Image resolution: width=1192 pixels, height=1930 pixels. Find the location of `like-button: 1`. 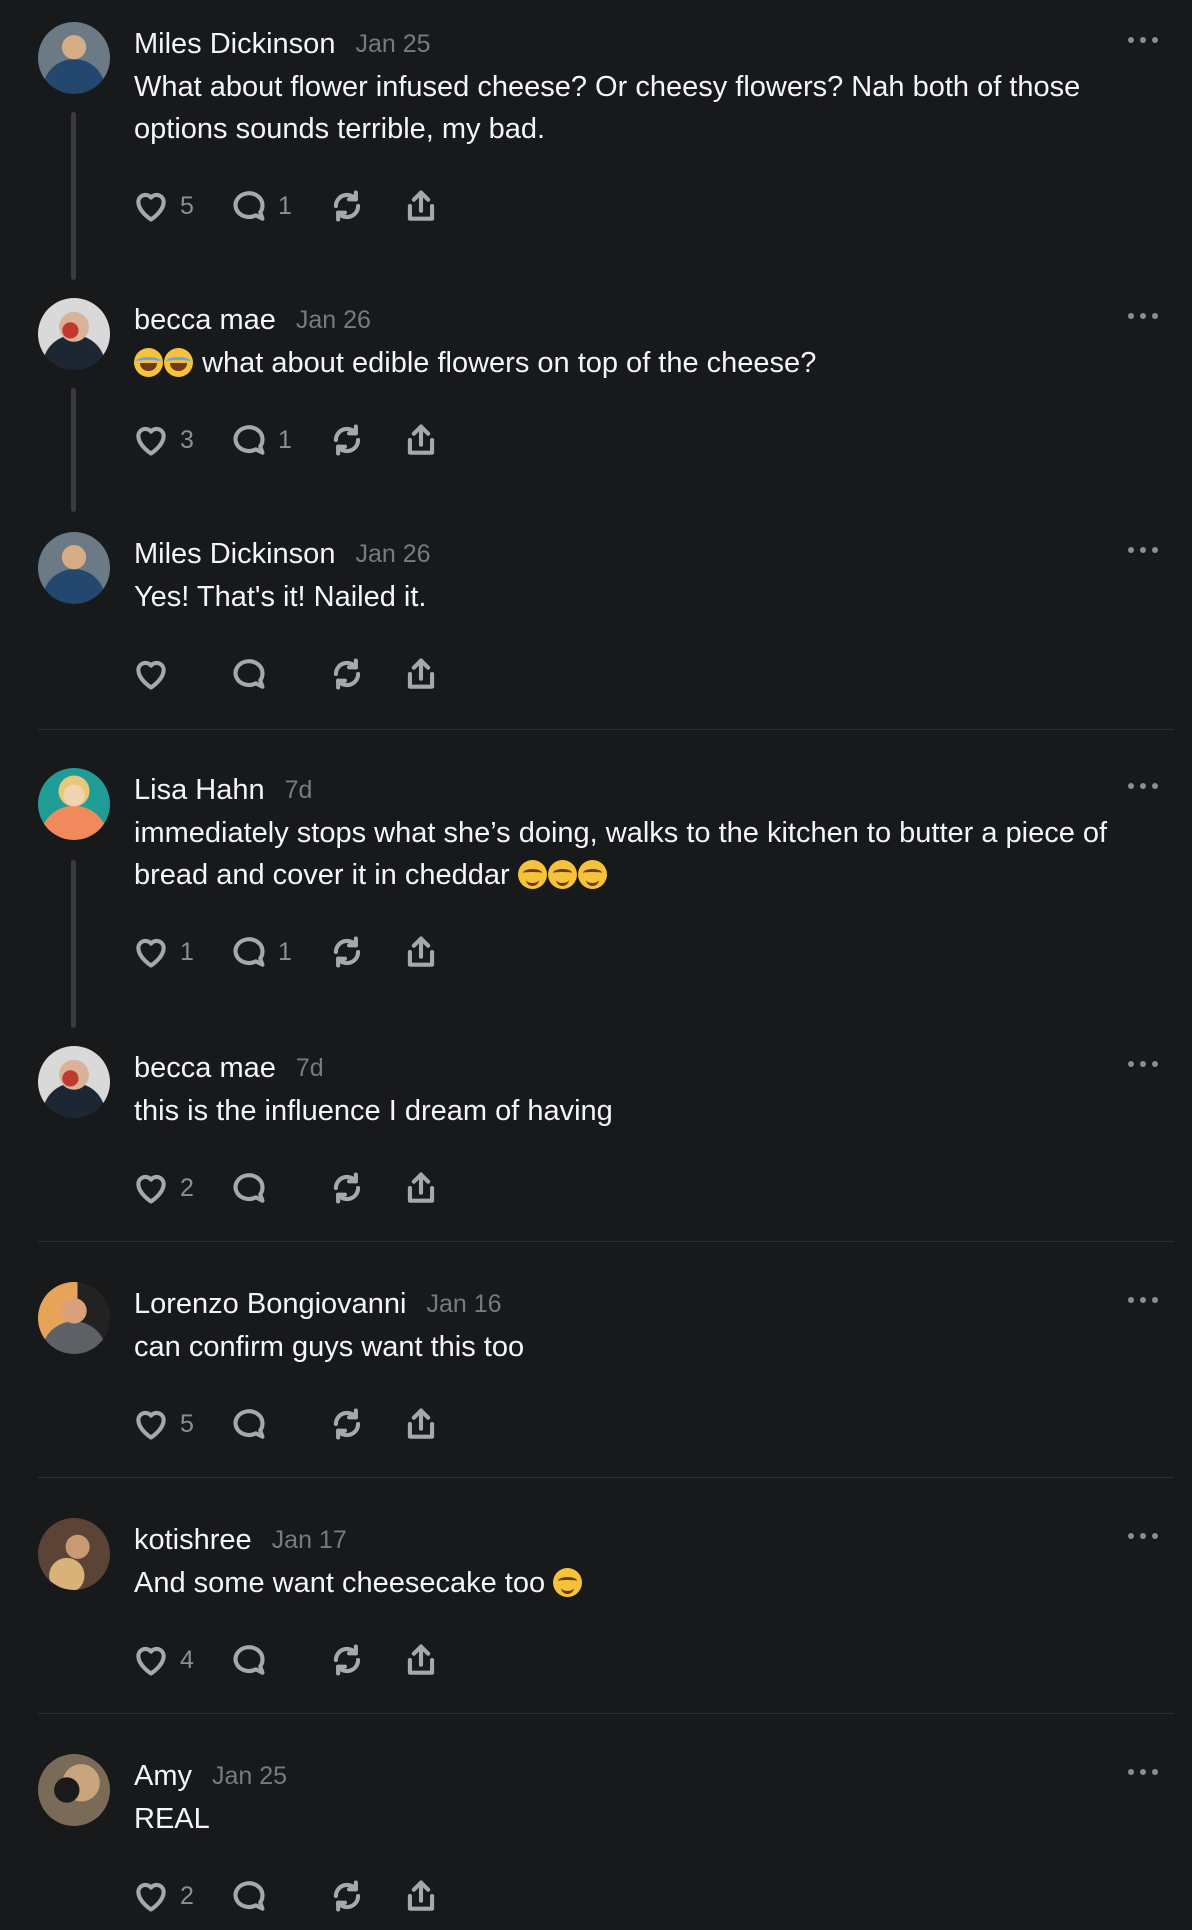

like-button: 1 is located at coordinates (163, 952).